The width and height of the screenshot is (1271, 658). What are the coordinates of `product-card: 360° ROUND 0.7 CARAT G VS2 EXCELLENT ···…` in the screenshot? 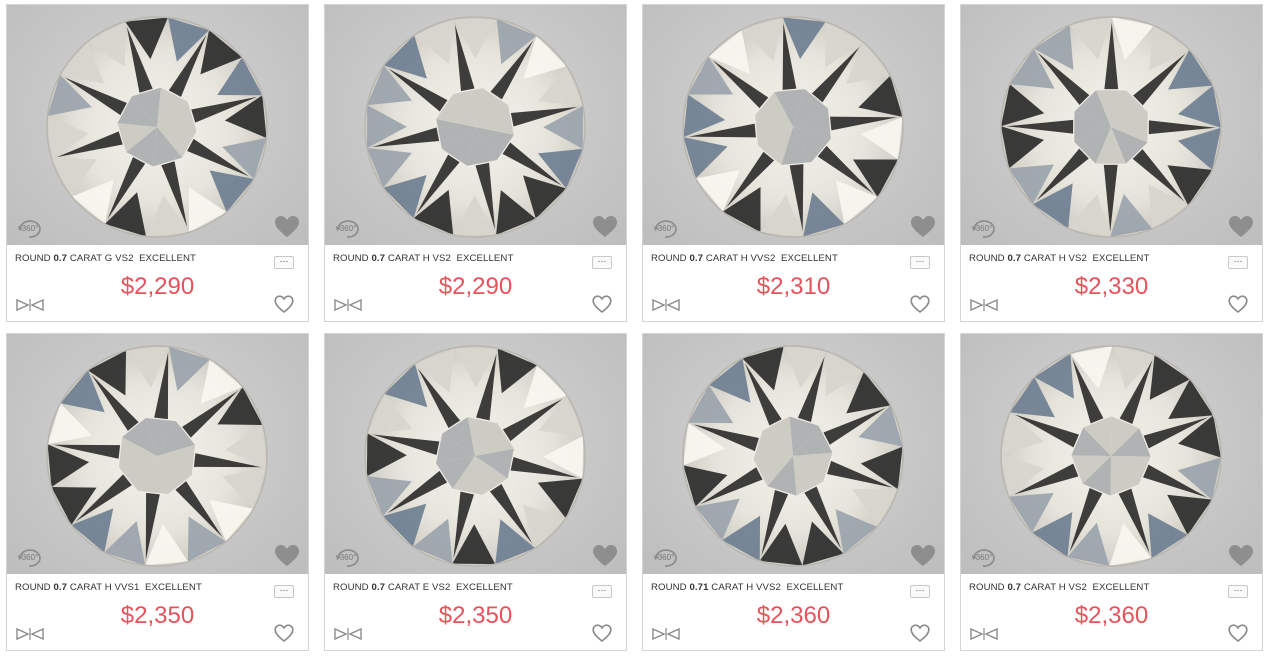 It's located at (157, 163).